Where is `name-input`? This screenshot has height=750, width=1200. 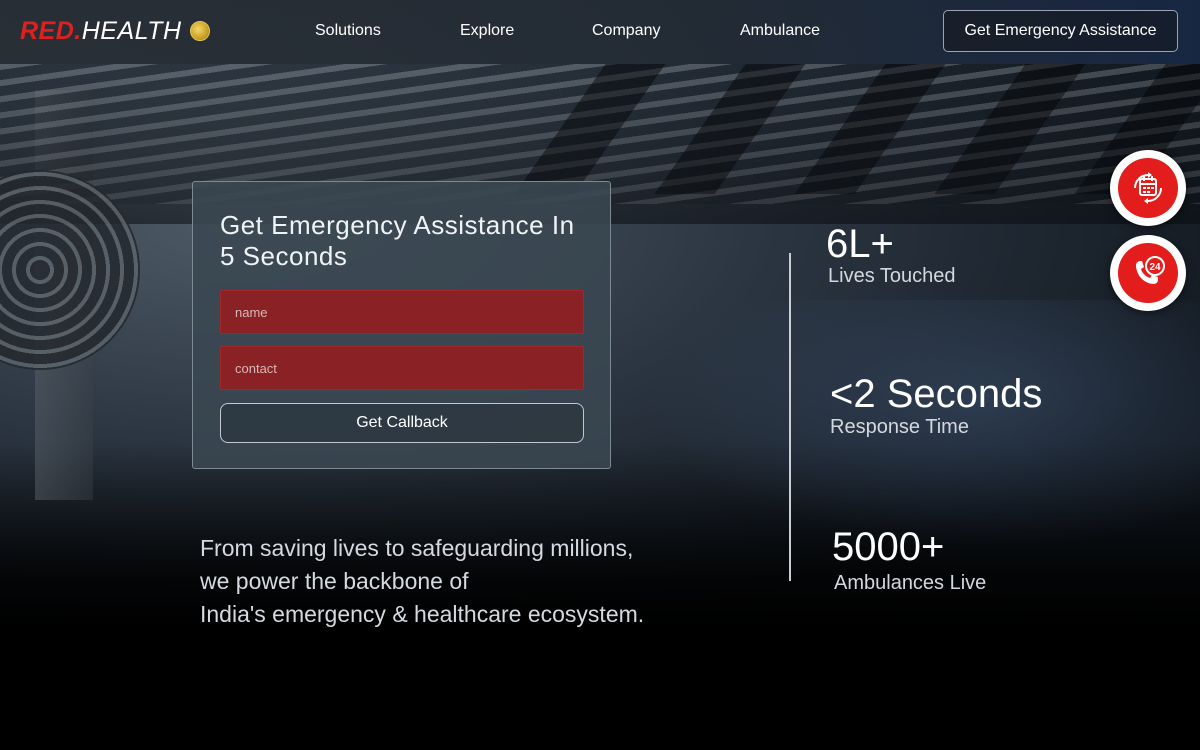
name-input is located at coordinates (402, 312).